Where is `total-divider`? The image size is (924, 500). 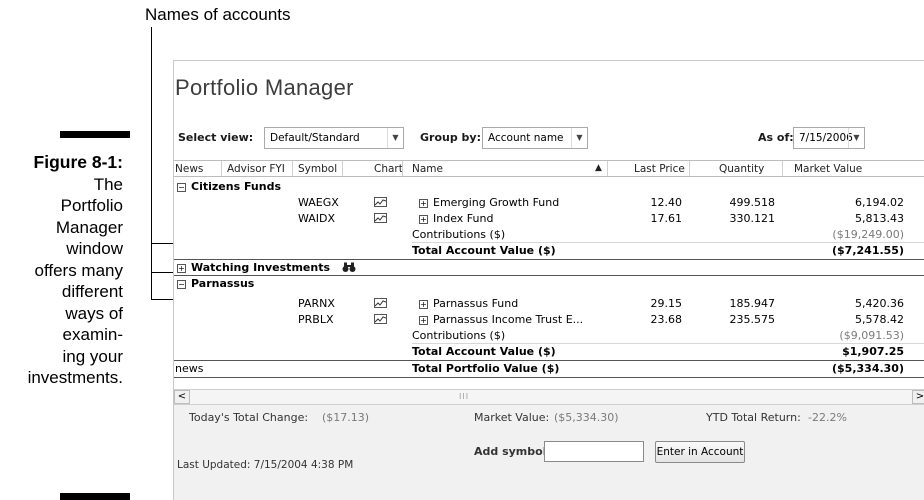 total-divider is located at coordinates (549, 377).